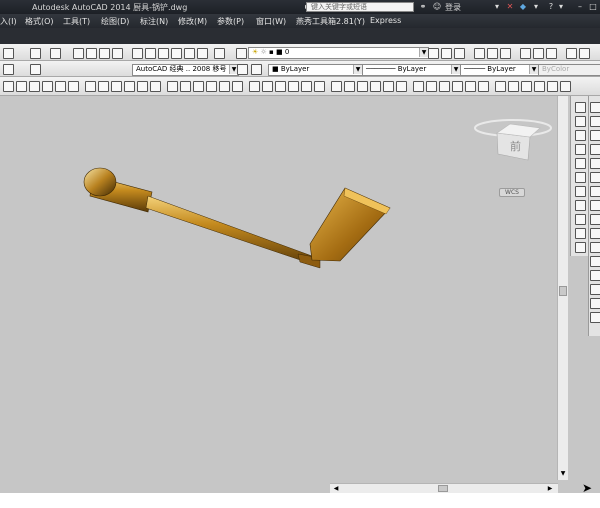  I want to click on zoom-window-icon, so click(104, 53).